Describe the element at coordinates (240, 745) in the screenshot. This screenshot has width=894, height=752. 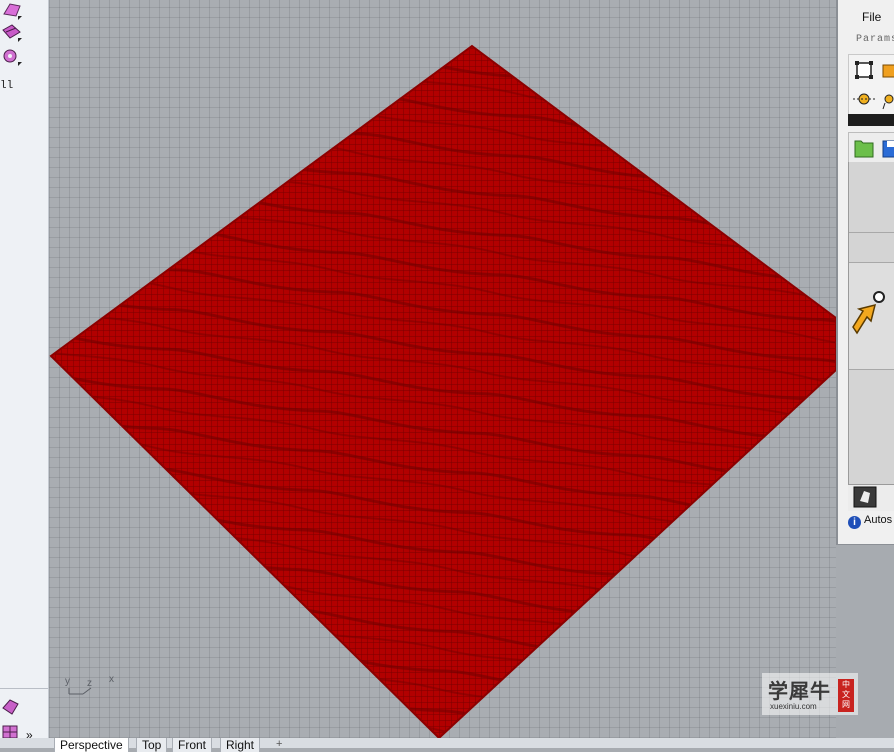
I see `tab-right: Right` at that location.